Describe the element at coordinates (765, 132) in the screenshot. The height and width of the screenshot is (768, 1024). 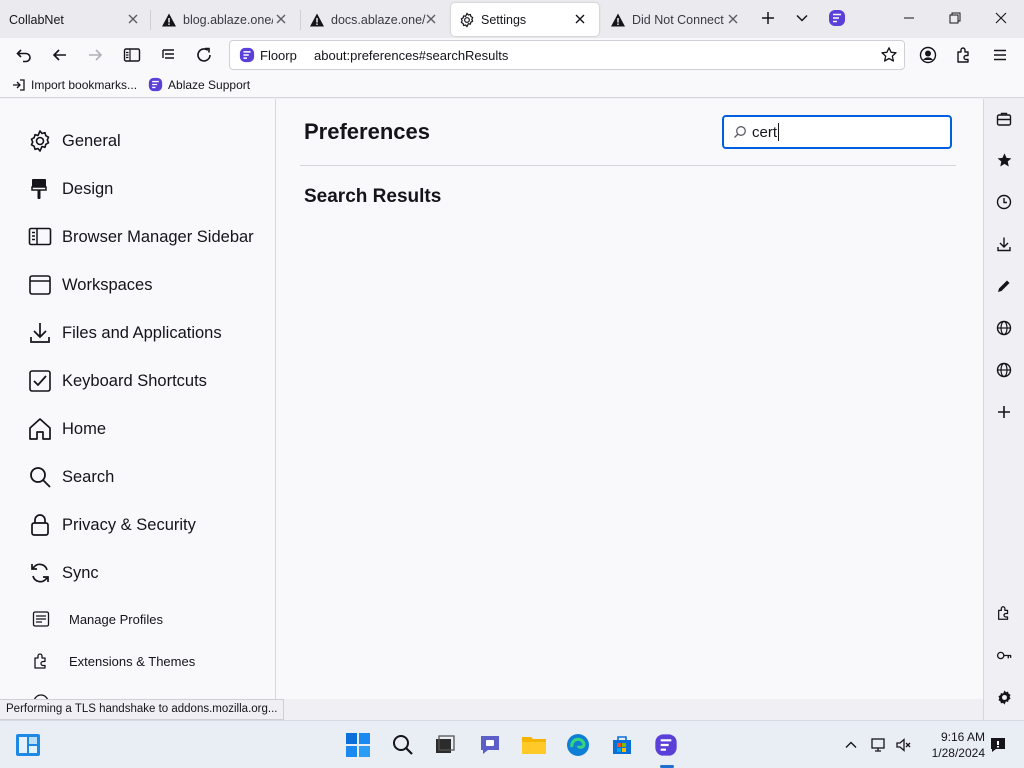
I see `search-value: cert` at that location.